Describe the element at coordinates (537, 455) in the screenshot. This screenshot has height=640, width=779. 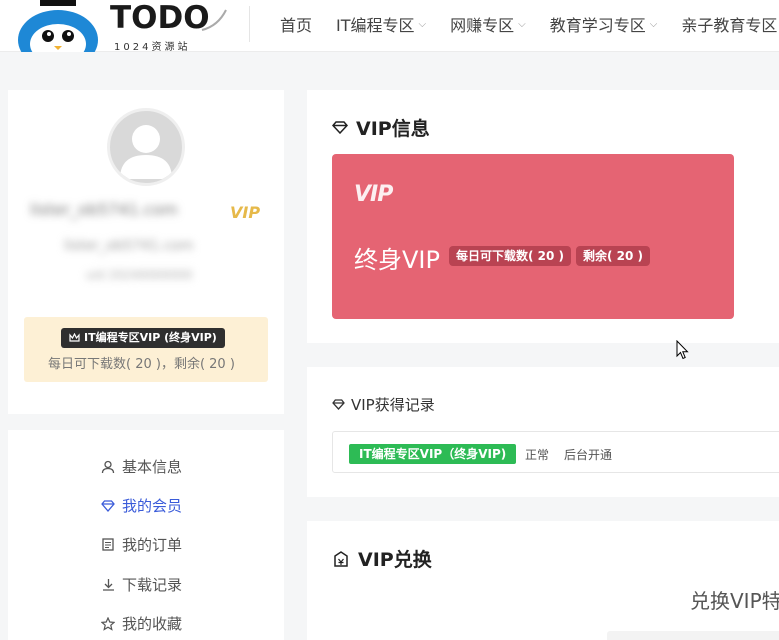
I see `record-status: 正常` at that location.